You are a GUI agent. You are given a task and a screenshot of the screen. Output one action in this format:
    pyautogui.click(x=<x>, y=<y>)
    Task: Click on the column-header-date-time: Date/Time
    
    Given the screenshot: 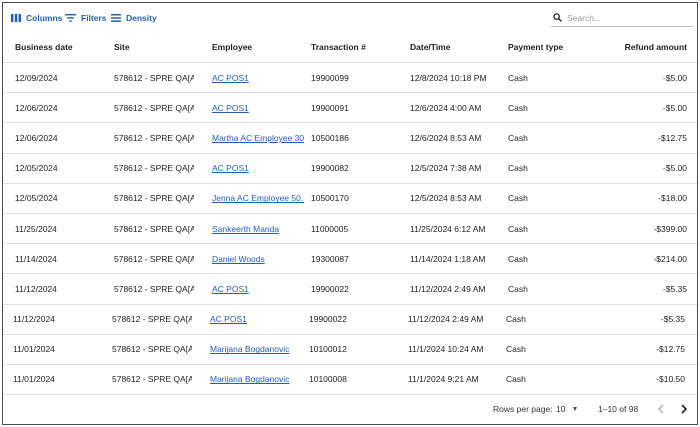 What is the action you would take?
    pyautogui.click(x=458, y=46)
    